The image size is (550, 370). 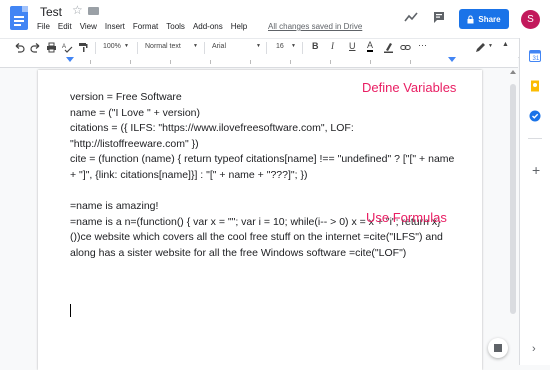 What do you see at coordinates (51, 12) in the screenshot?
I see `document-title: Test` at bounding box center [51, 12].